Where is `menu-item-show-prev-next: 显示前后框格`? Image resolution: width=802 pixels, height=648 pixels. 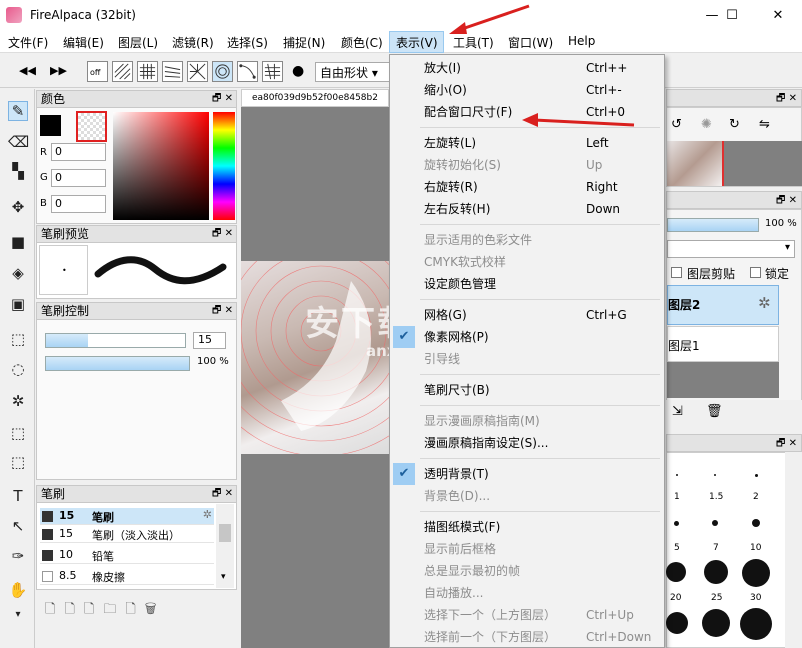 menu-item-show-prev-next: 显示前后框格 is located at coordinates (527, 549).